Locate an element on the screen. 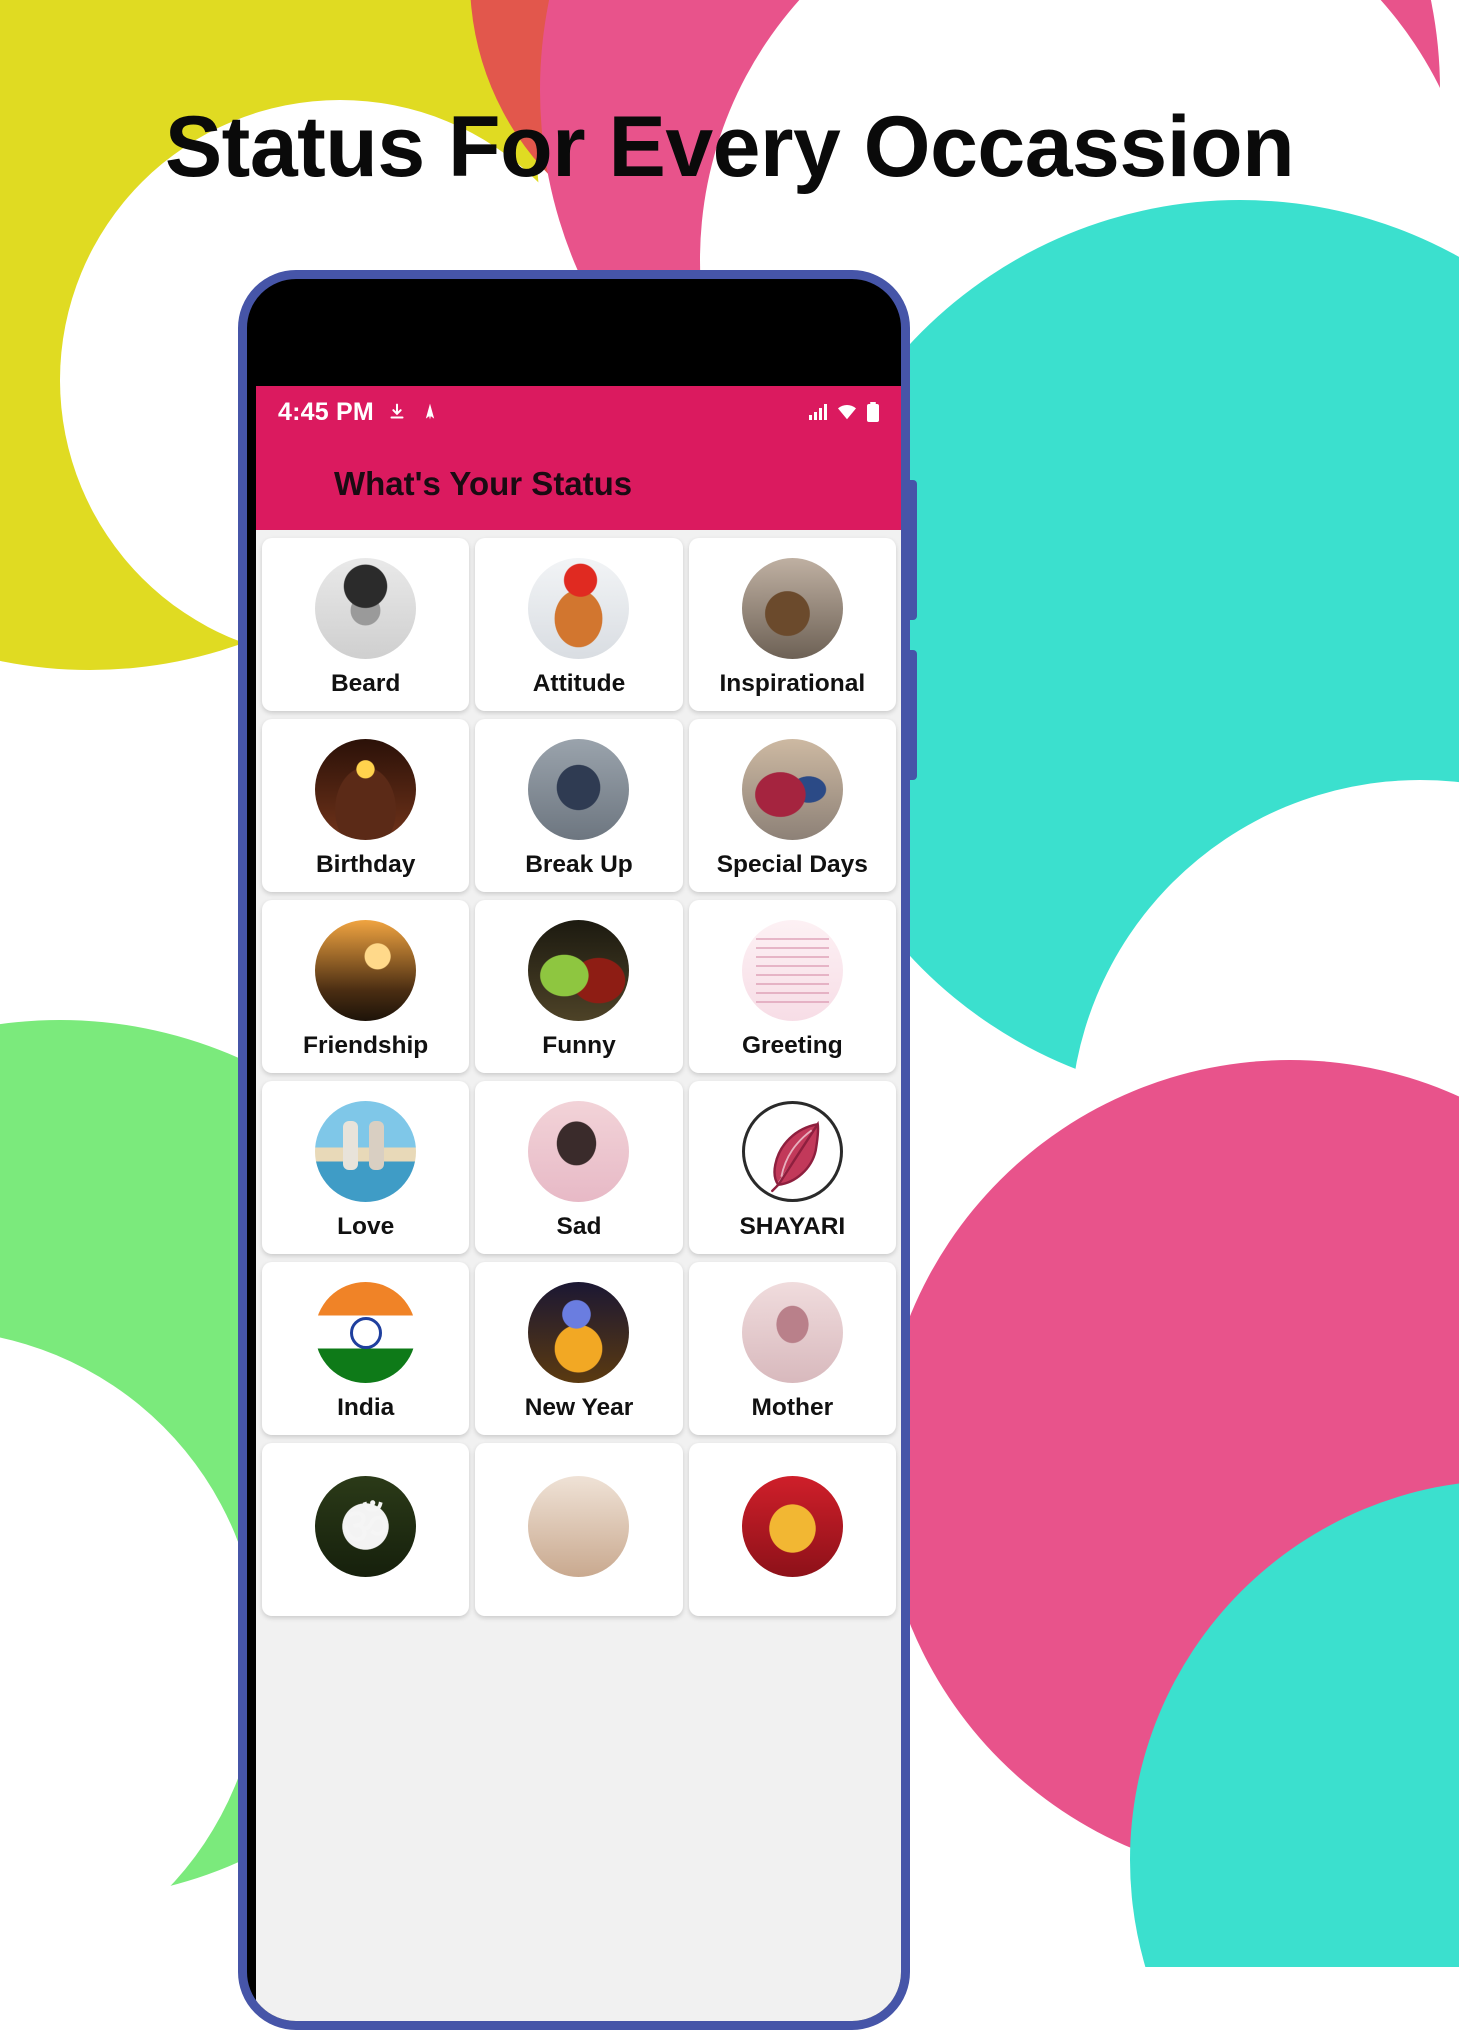 The width and height of the screenshot is (1459, 2030). category-label: Special Days is located at coordinates (792, 865).